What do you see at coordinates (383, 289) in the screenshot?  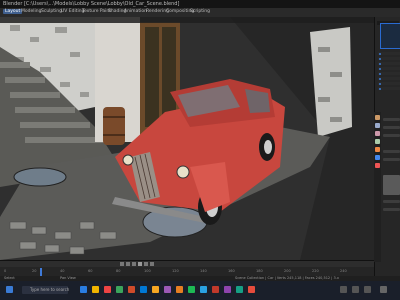 I see `clock-icon` at bounding box center [383, 289].